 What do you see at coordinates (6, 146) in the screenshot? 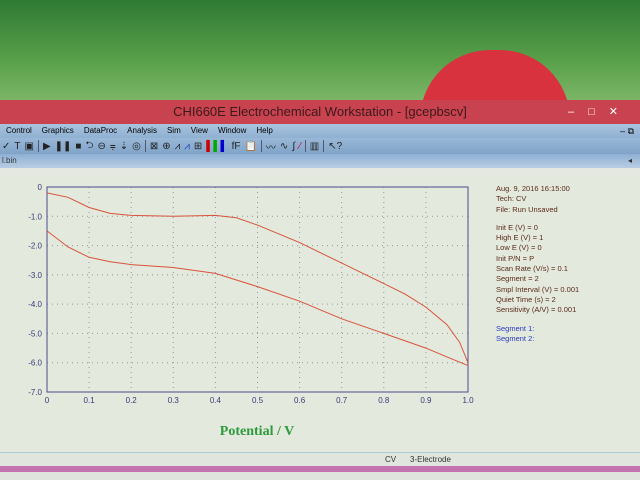
I see `system-icon: ✓` at bounding box center [6, 146].